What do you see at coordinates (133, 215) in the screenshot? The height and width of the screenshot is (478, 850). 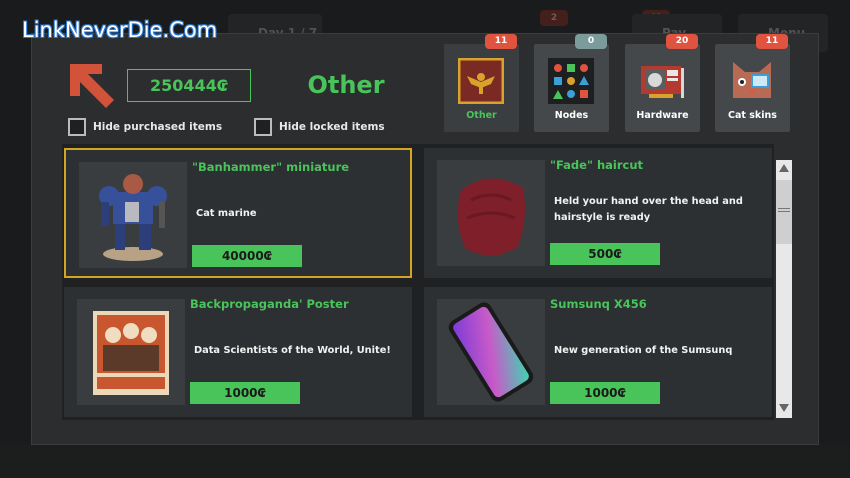 I see `miniature-figure-image` at bounding box center [133, 215].